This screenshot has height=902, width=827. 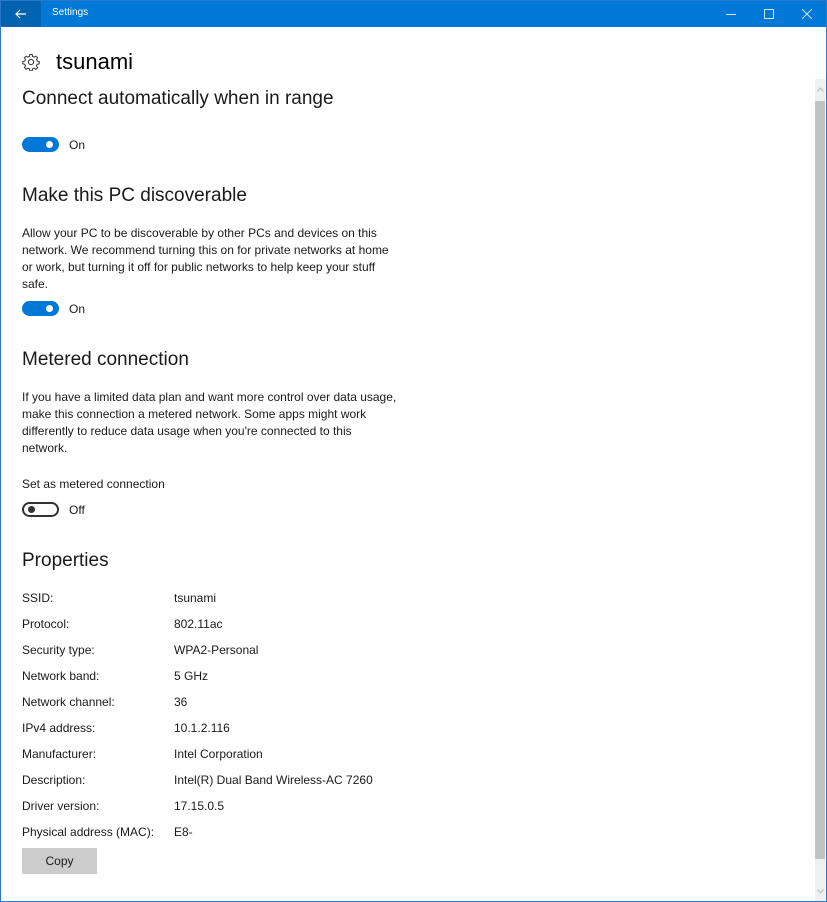 What do you see at coordinates (61, 806) in the screenshot?
I see `property-key: Driver version:` at bounding box center [61, 806].